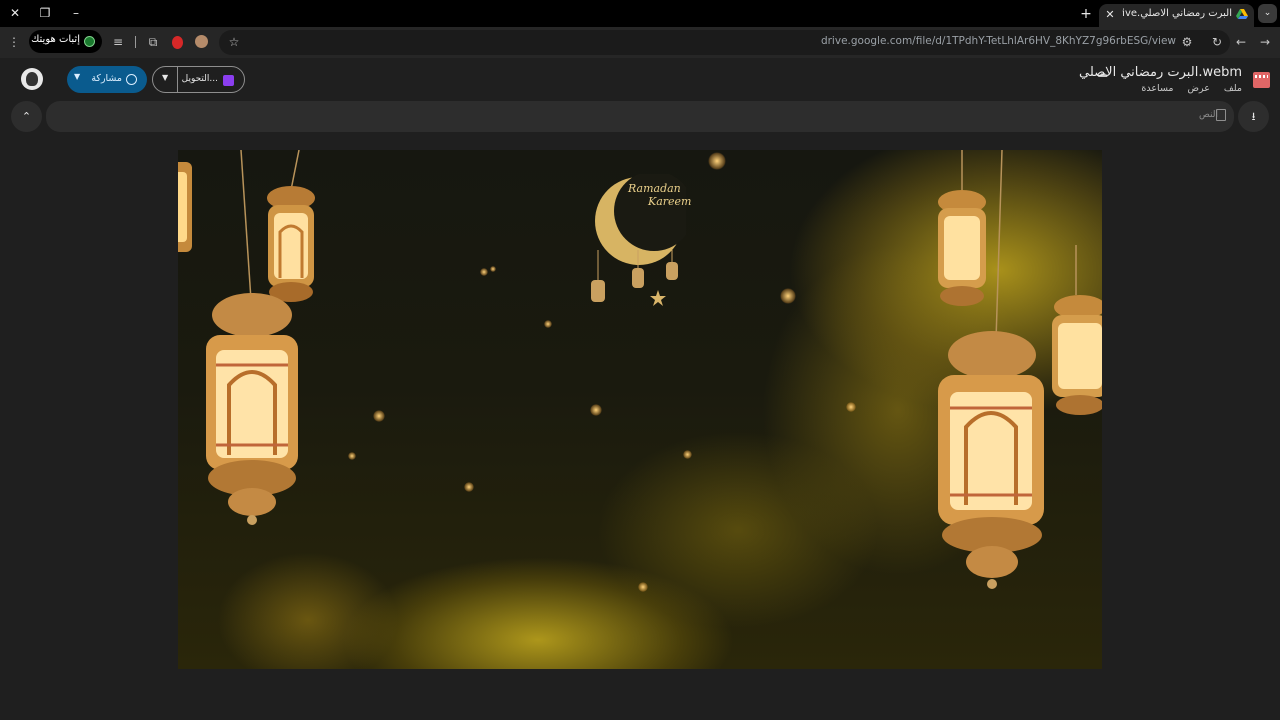  Describe the element at coordinates (1233, 88) in the screenshot. I see `menu-file: ملف` at that location.